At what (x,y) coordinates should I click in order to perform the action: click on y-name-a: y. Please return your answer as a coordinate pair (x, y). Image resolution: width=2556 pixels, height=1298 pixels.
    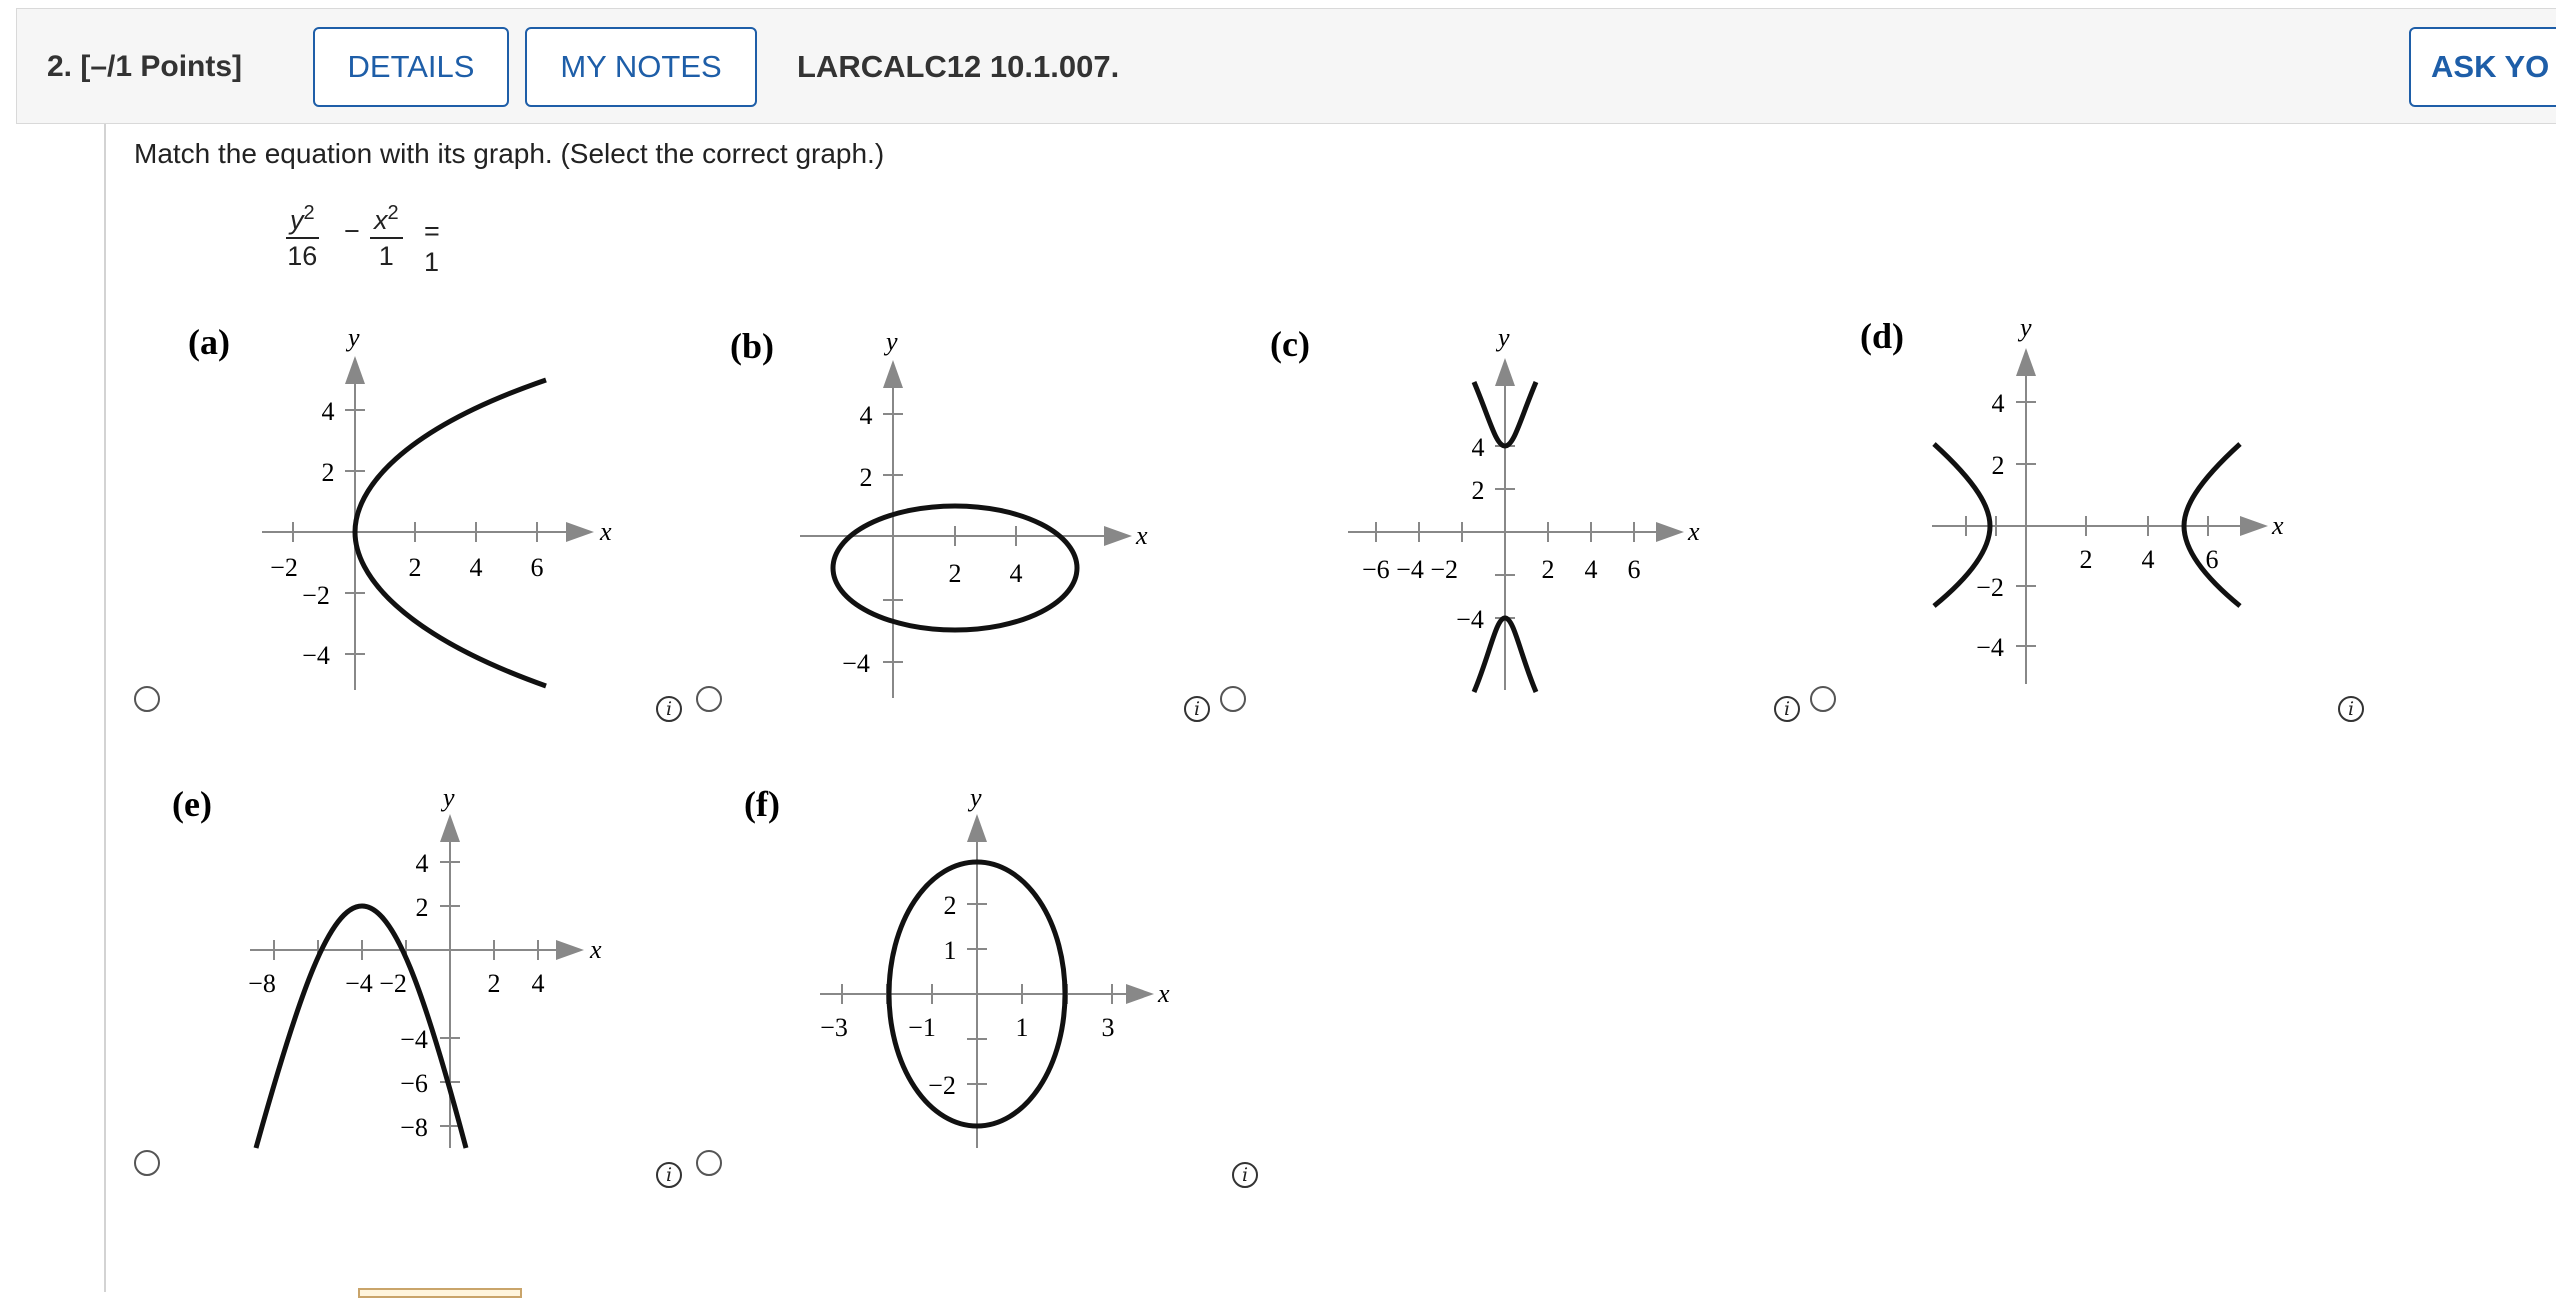
    Looking at the image, I should click on (352, 337).